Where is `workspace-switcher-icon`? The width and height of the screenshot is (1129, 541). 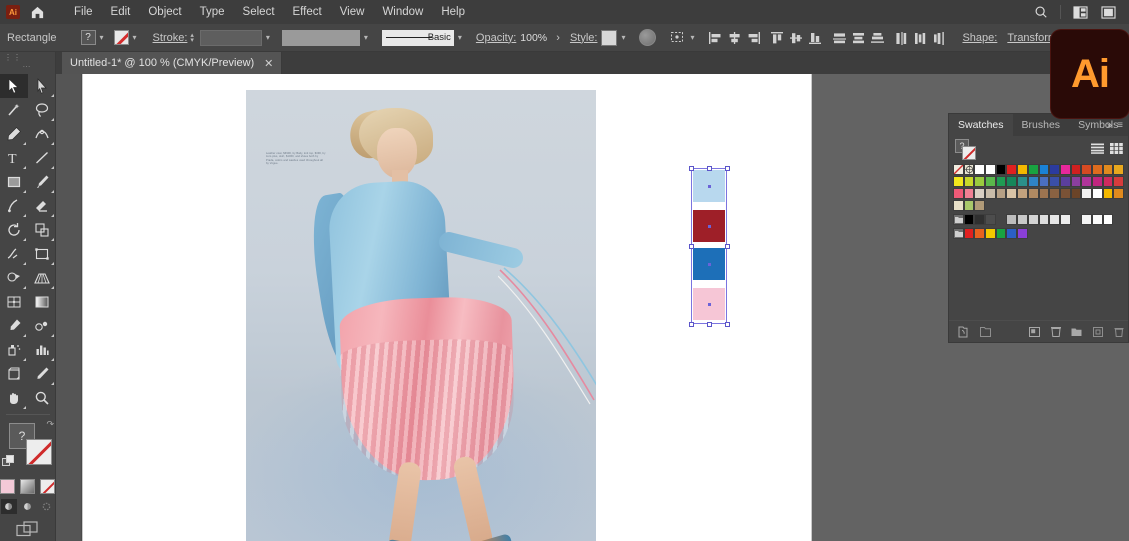 workspace-switcher-icon is located at coordinates (1080, 12).